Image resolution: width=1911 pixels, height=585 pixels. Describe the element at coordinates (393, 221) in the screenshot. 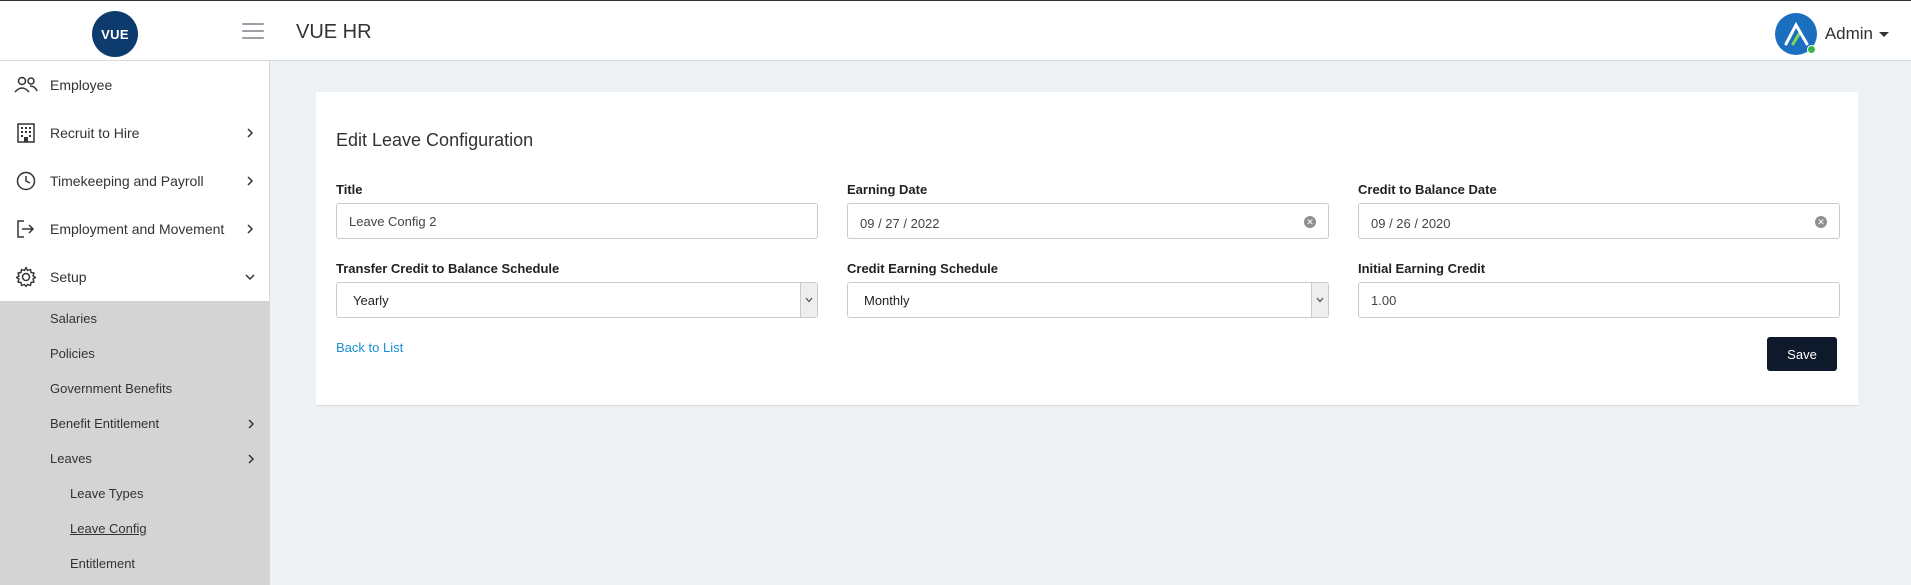

I see `input-value: Leave Config 2` at that location.